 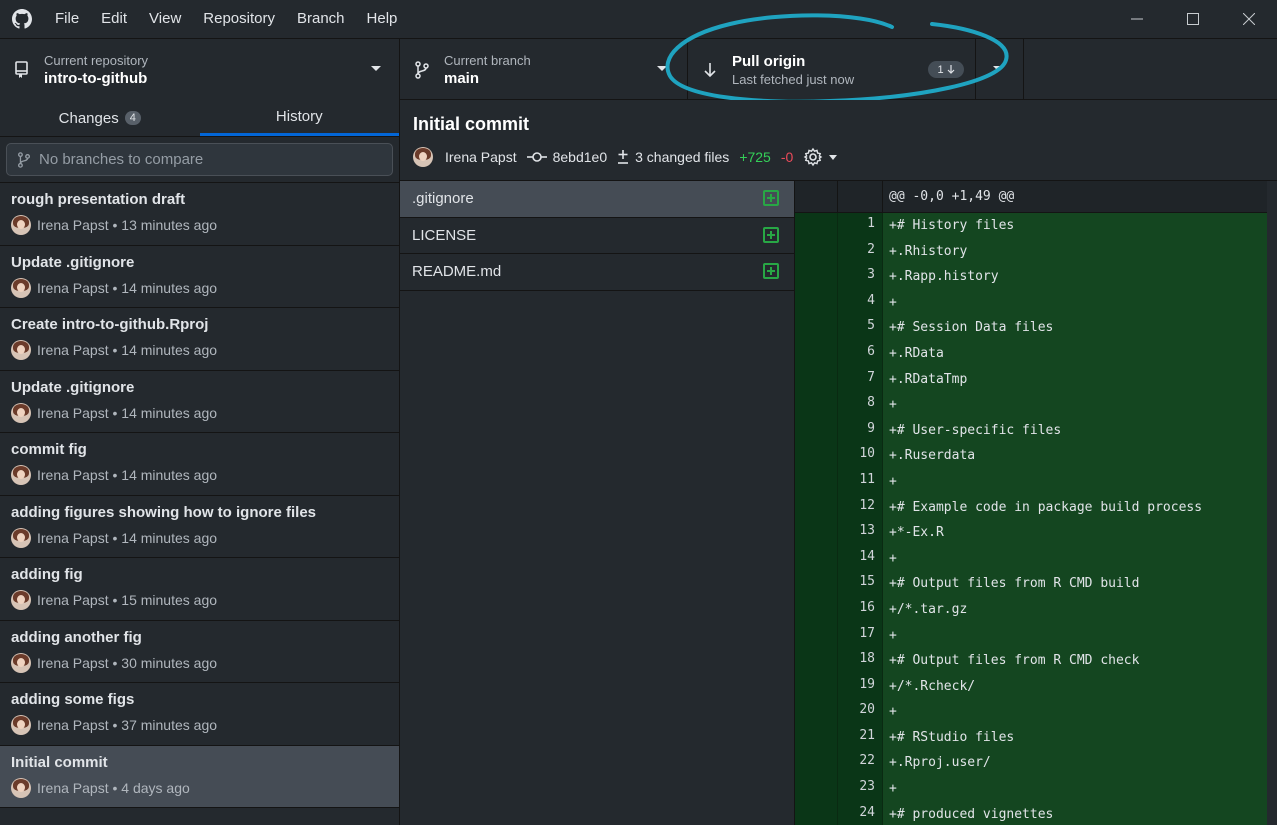 What do you see at coordinates (820, 157) in the screenshot?
I see `diff-settings-button` at bounding box center [820, 157].